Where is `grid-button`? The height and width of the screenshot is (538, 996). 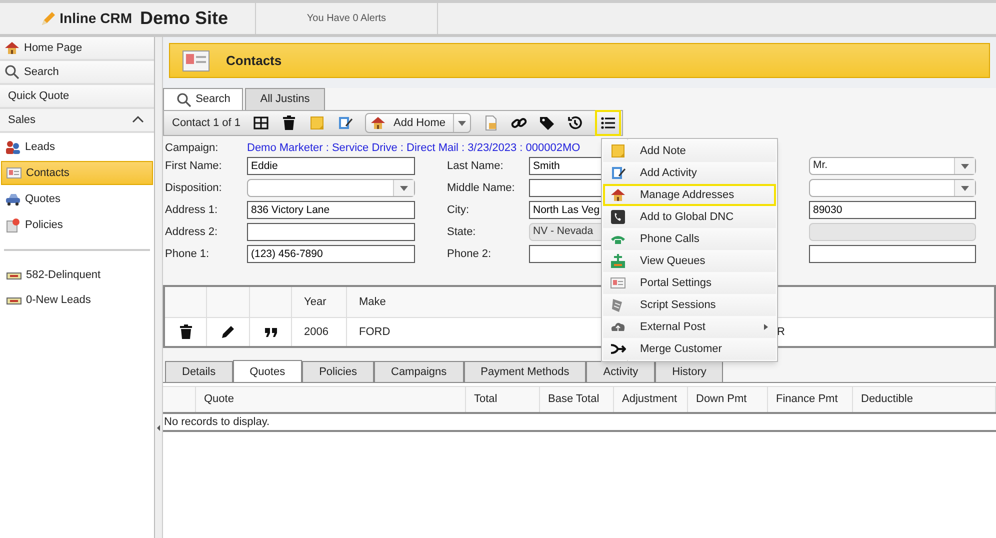
grid-button is located at coordinates (260, 123).